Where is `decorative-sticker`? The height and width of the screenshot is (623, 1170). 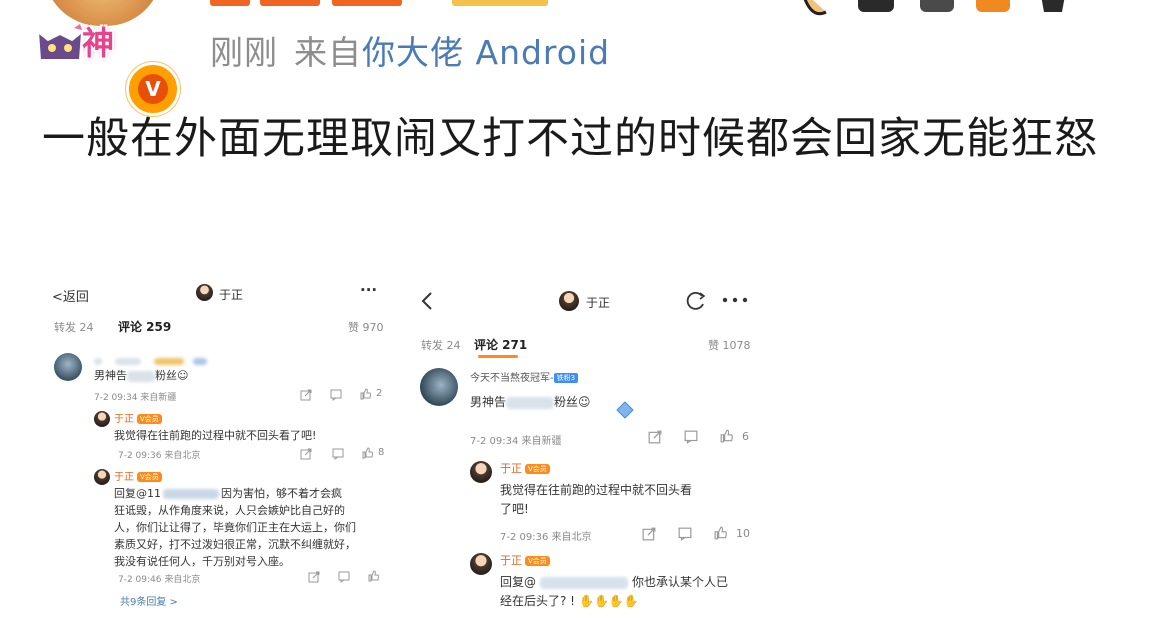 decorative-sticker is located at coordinates (934, 8).